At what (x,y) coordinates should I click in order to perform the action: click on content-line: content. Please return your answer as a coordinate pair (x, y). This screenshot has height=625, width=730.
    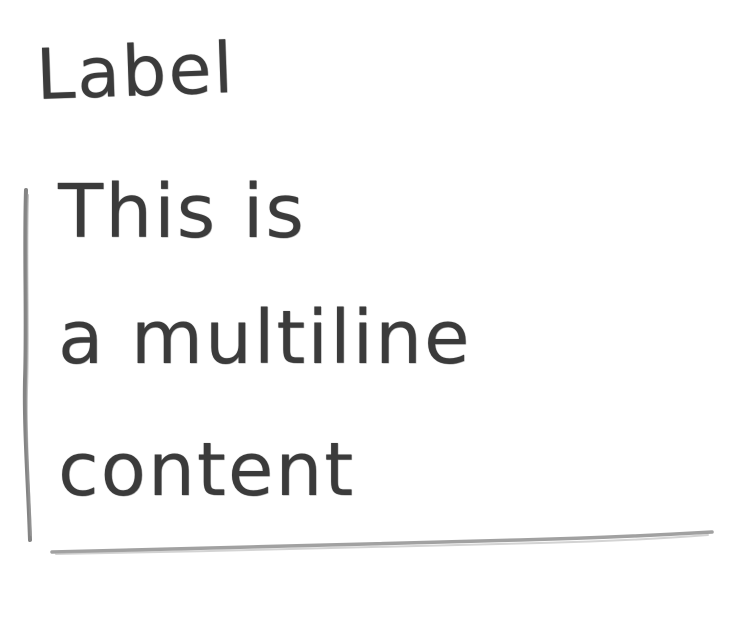
    Looking at the image, I should click on (207, 470).